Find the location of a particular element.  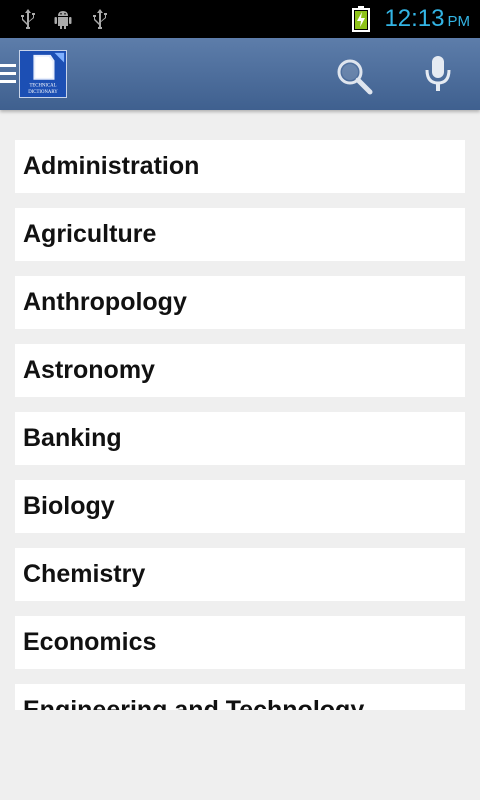

list-item-label: Astronomy is located at coordinates (89, 370).